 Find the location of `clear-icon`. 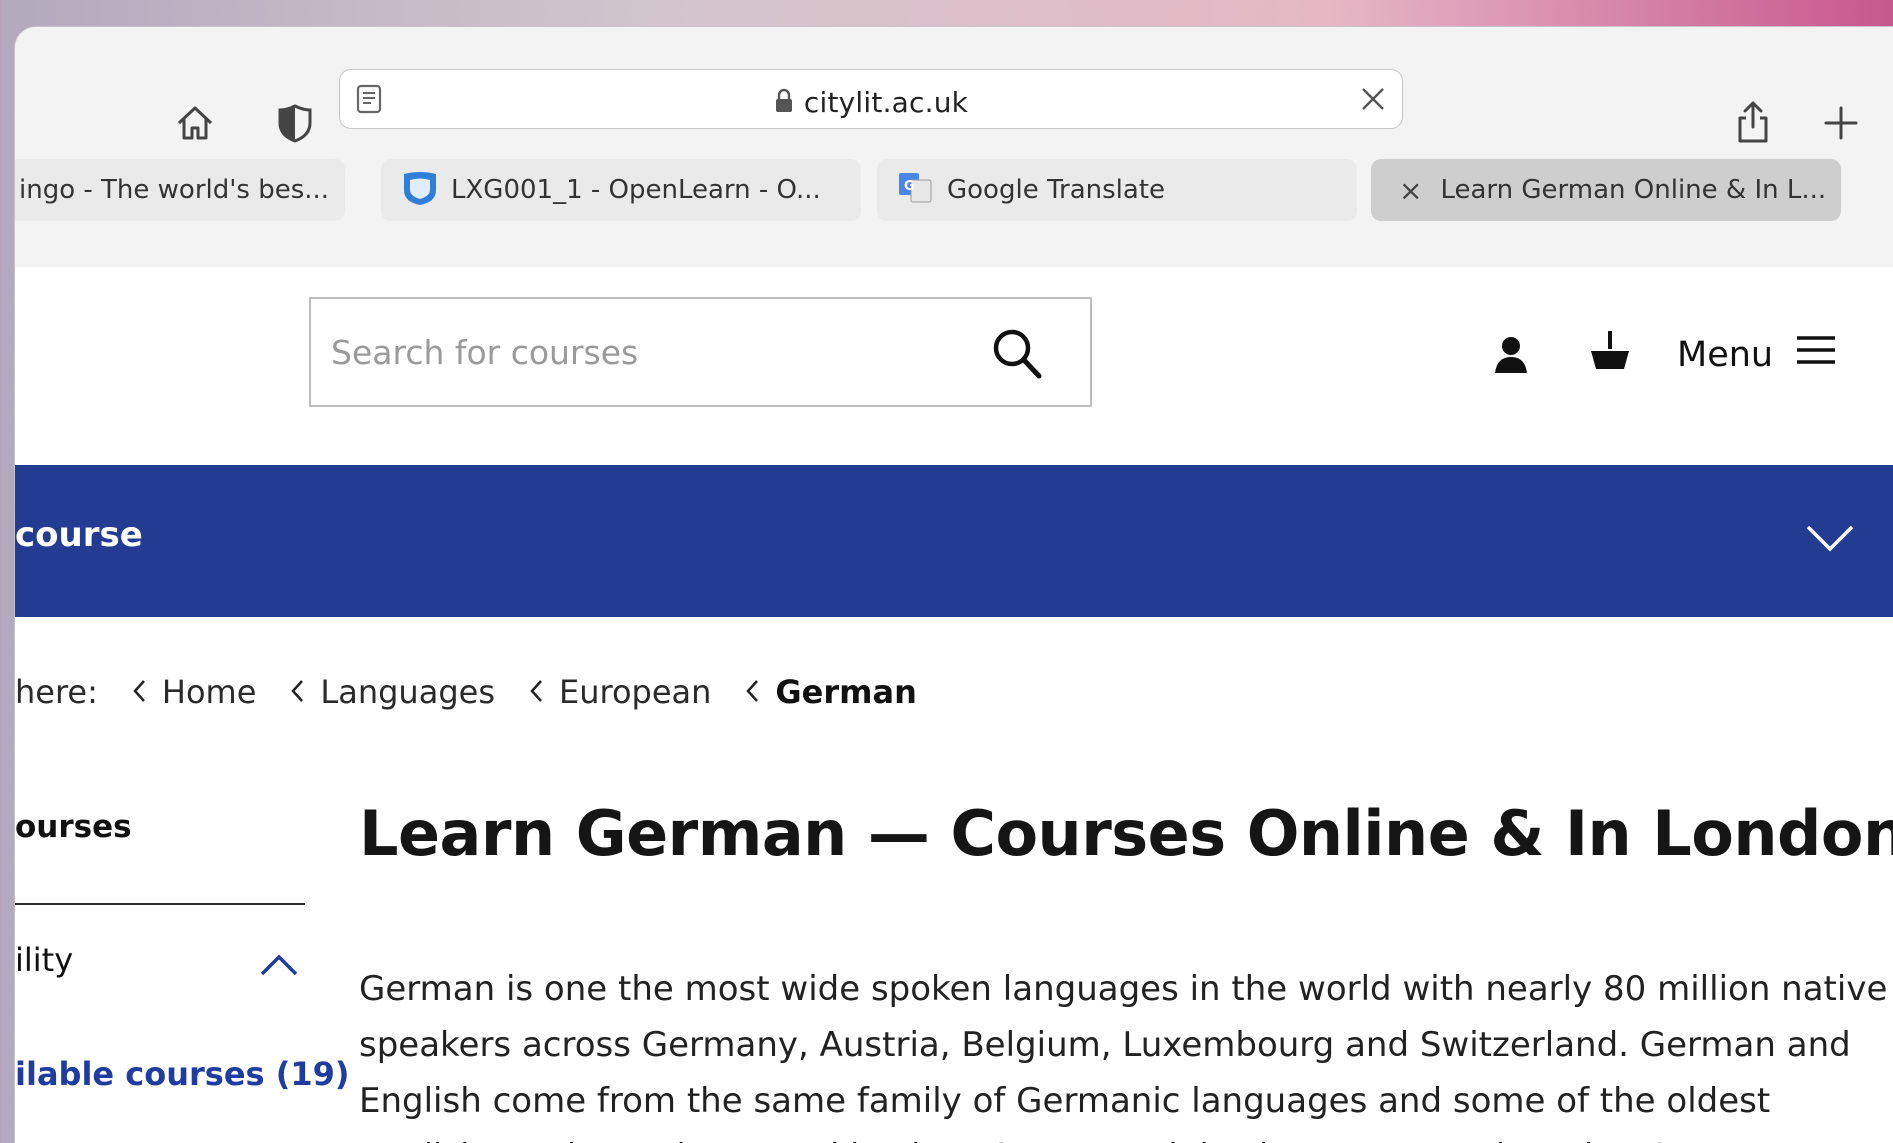

clear-icon is located at coordinates (1373, 101).